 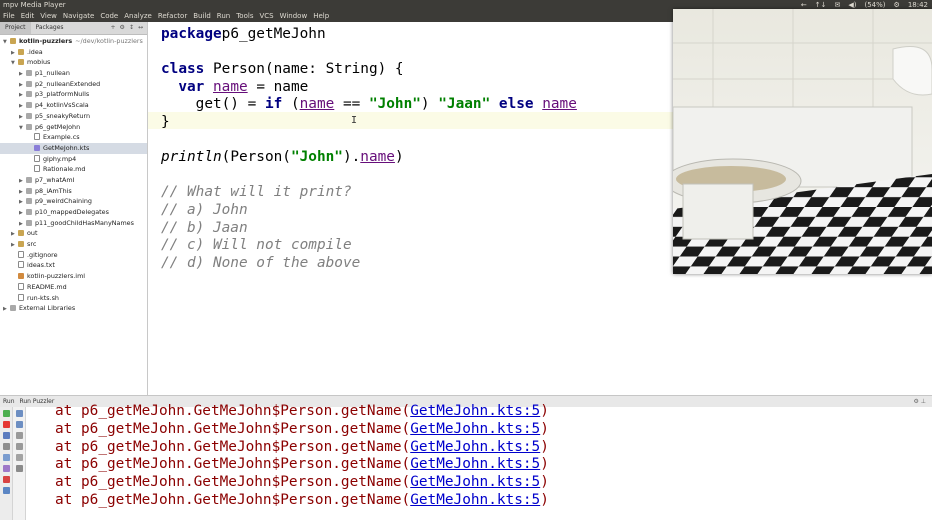 I want to click on tree-item: ▶ p9_weirdChaining, so click(x=73, y=201).